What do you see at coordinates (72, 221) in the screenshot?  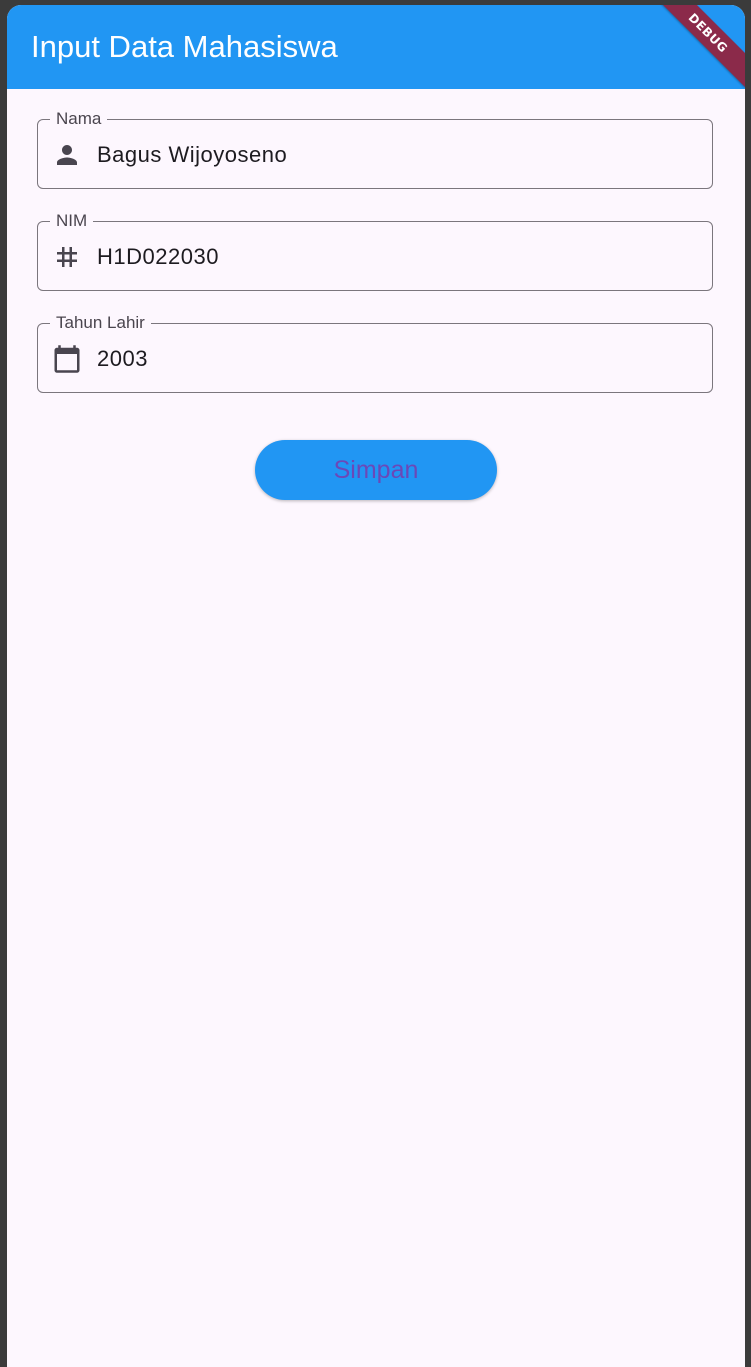 I see `nim-field-label: NIM` at bounding box center [72, 221].